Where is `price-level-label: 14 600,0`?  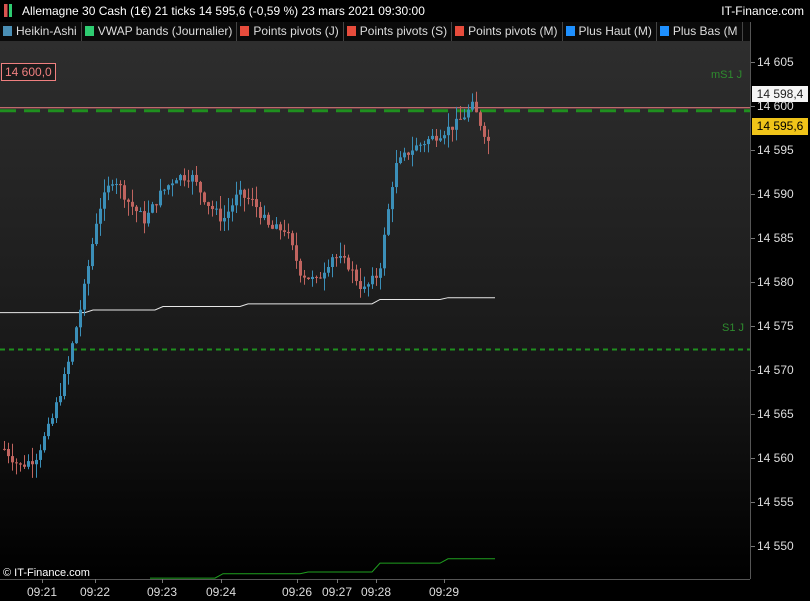 price-level-label: 14 600,0 is located at coordinates (28, 72).